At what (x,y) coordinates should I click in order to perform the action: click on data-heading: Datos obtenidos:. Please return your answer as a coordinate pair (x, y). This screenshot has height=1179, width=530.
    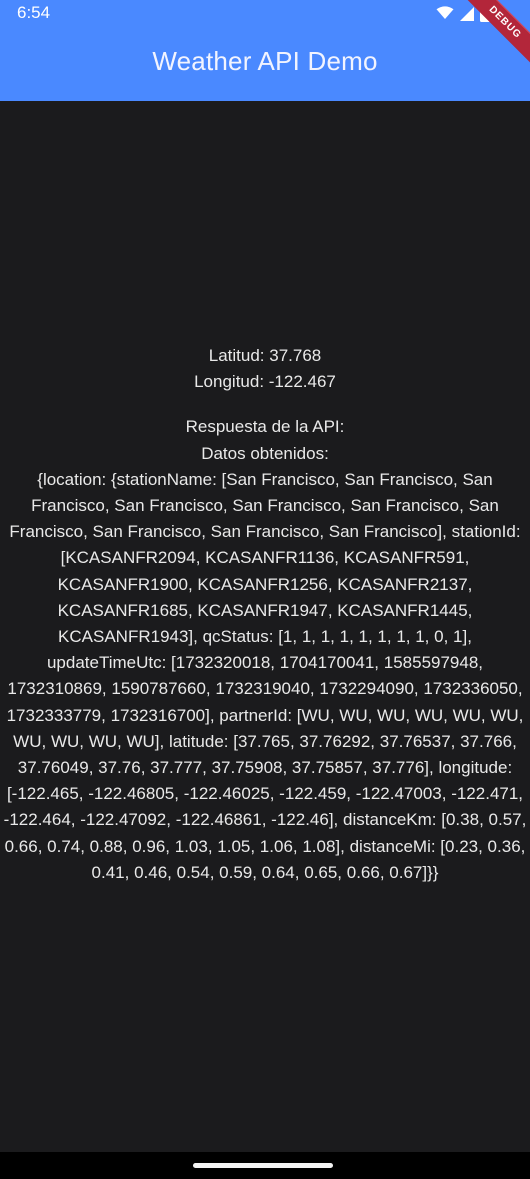
    Looking at the image, I should click on (265, 453).